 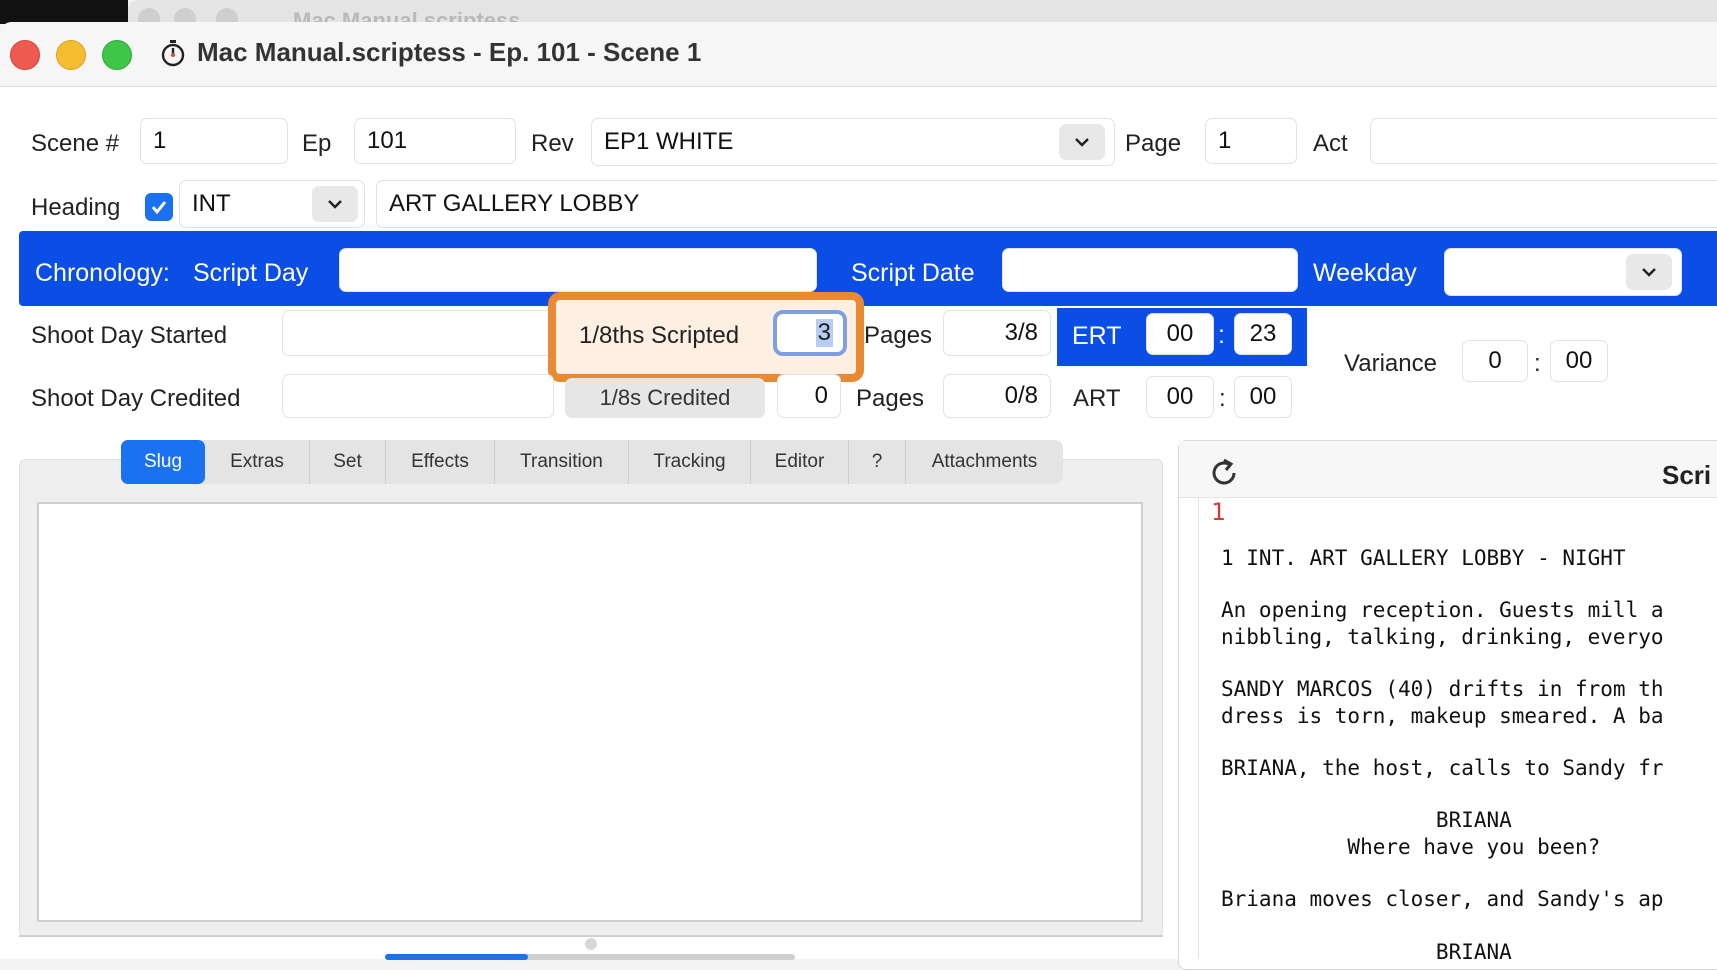 I want to click on script-day-label: Script Day, so click(x=251, y=273).